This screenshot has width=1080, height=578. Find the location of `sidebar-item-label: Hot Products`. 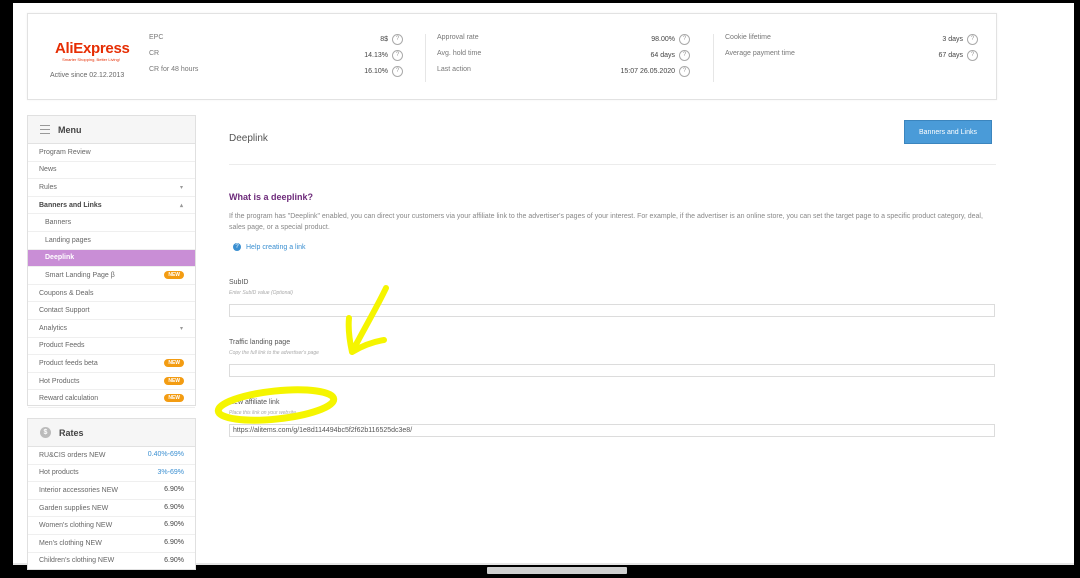

sidebar-item-label: Hot Products is located at coordinates (59, 381).